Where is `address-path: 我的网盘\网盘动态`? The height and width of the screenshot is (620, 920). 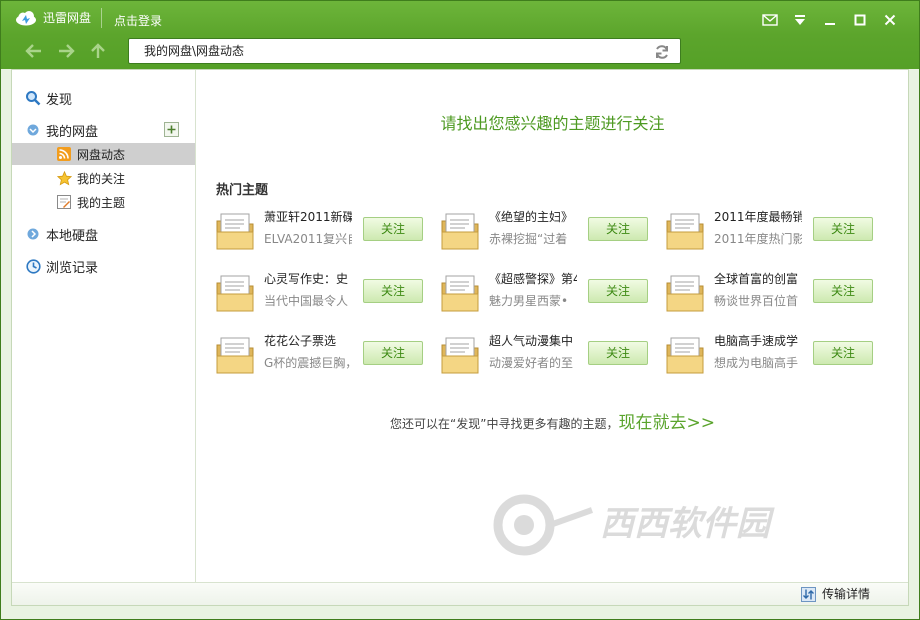 address-path: 我的网盘\网盘动态 is located at coordinates (194, 51).